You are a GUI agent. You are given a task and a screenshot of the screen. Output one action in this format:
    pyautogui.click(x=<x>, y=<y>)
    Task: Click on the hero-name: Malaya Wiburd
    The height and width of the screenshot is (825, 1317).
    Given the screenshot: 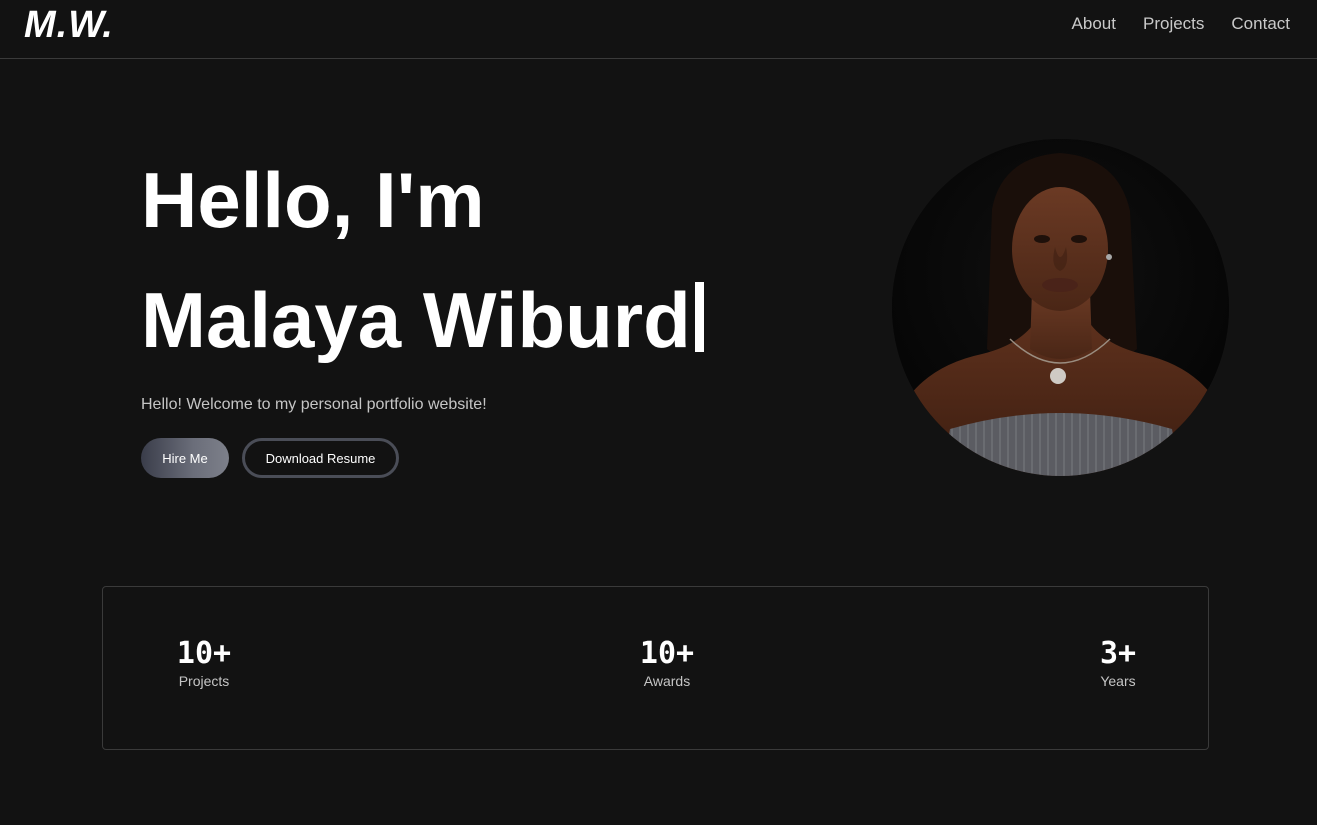 What is the action you would take?
    pyautogui.click(x=416, y=320)
    